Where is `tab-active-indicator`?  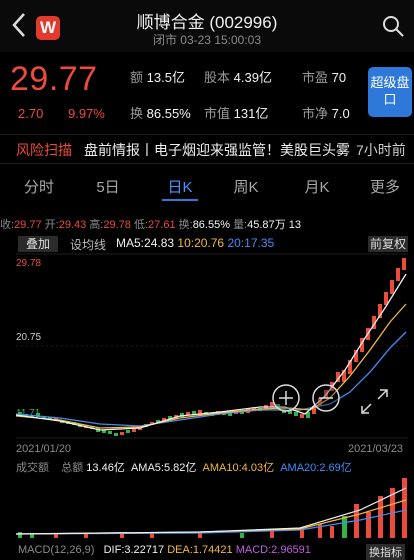
tab-active-indicator is located at coordinates (180, 200).